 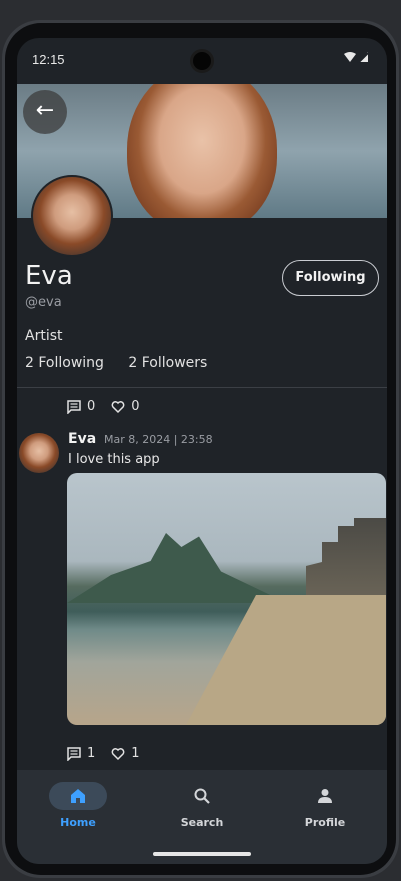 I want to click on front-camera, so click(x=202, y=61).